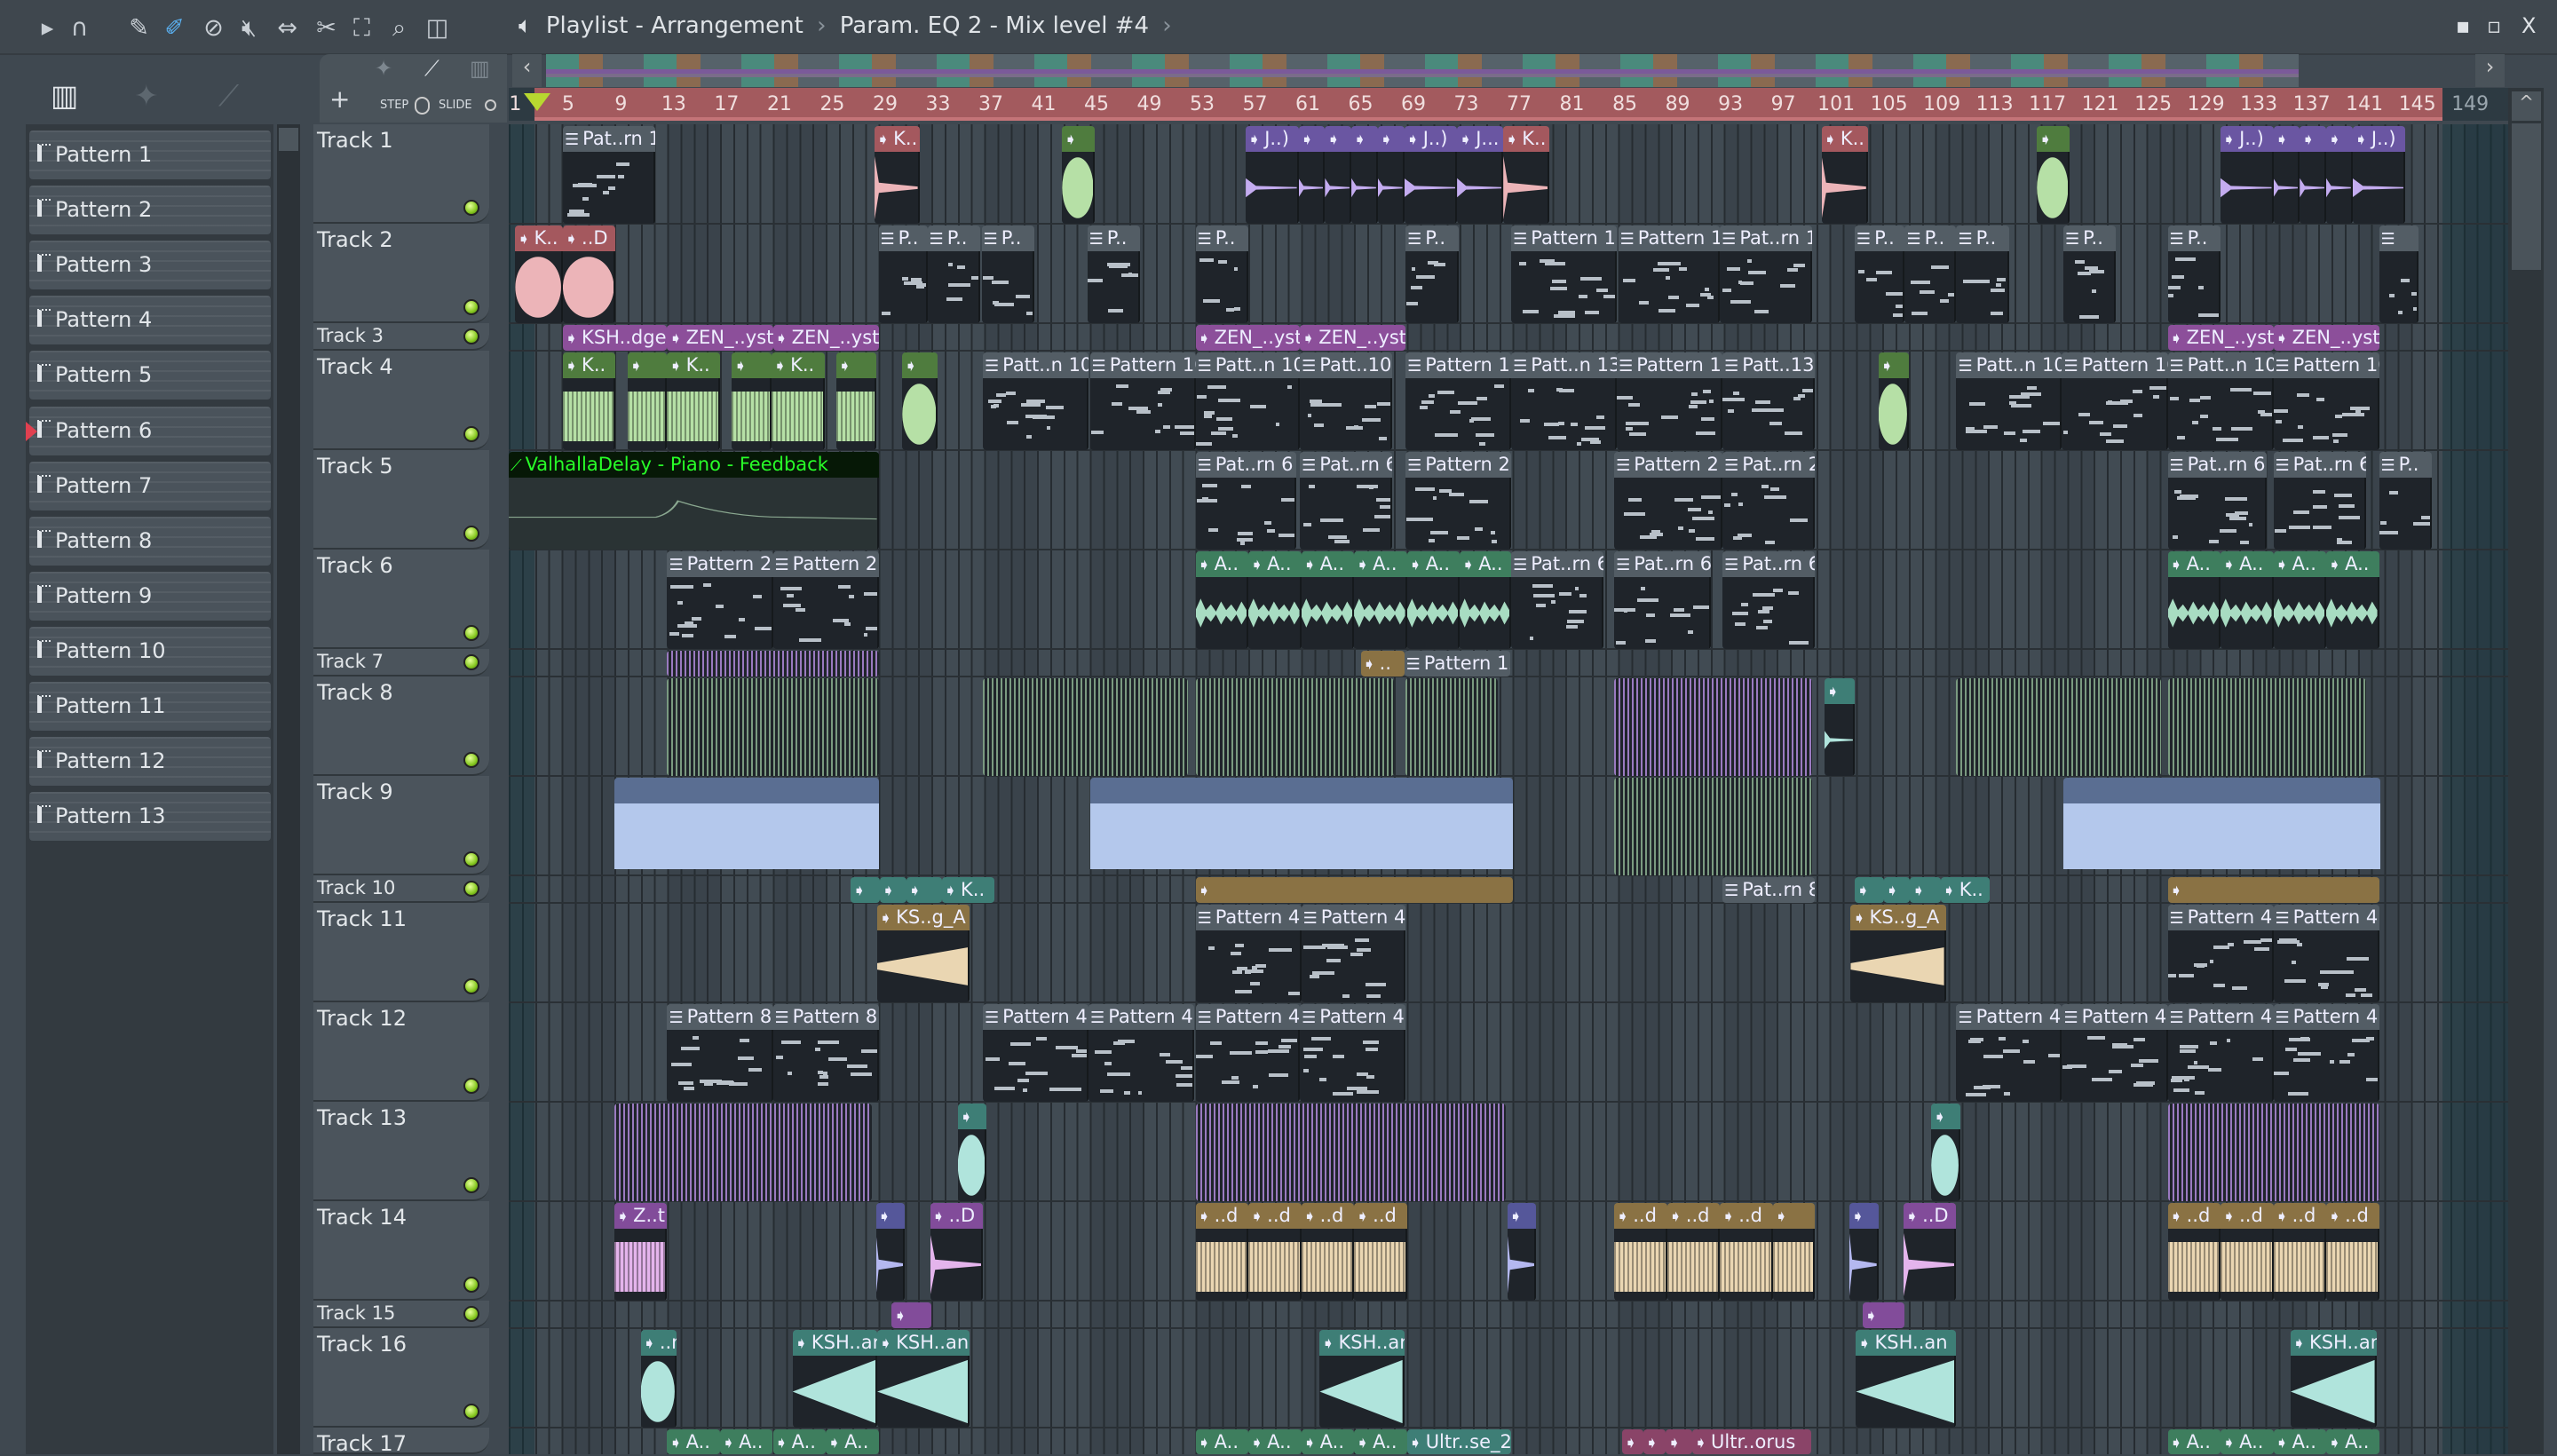 The height and width of the screenshot is (1456, 2557). Describe the element at coordinates (399, 28) in the screenshot. I see `zoom-icon: ⌕` at that location.